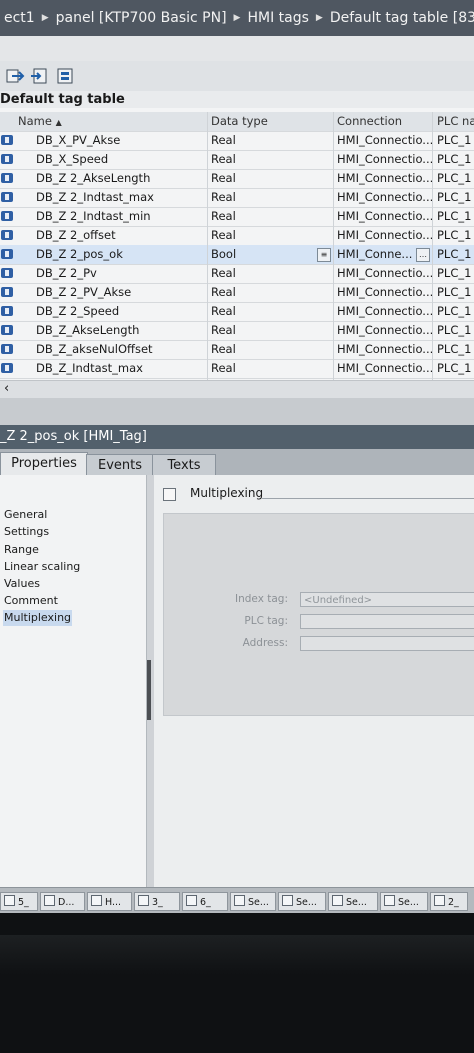  Describe the element at coordinates (387, 643) in the screenshot. I see `address-field` at that location.